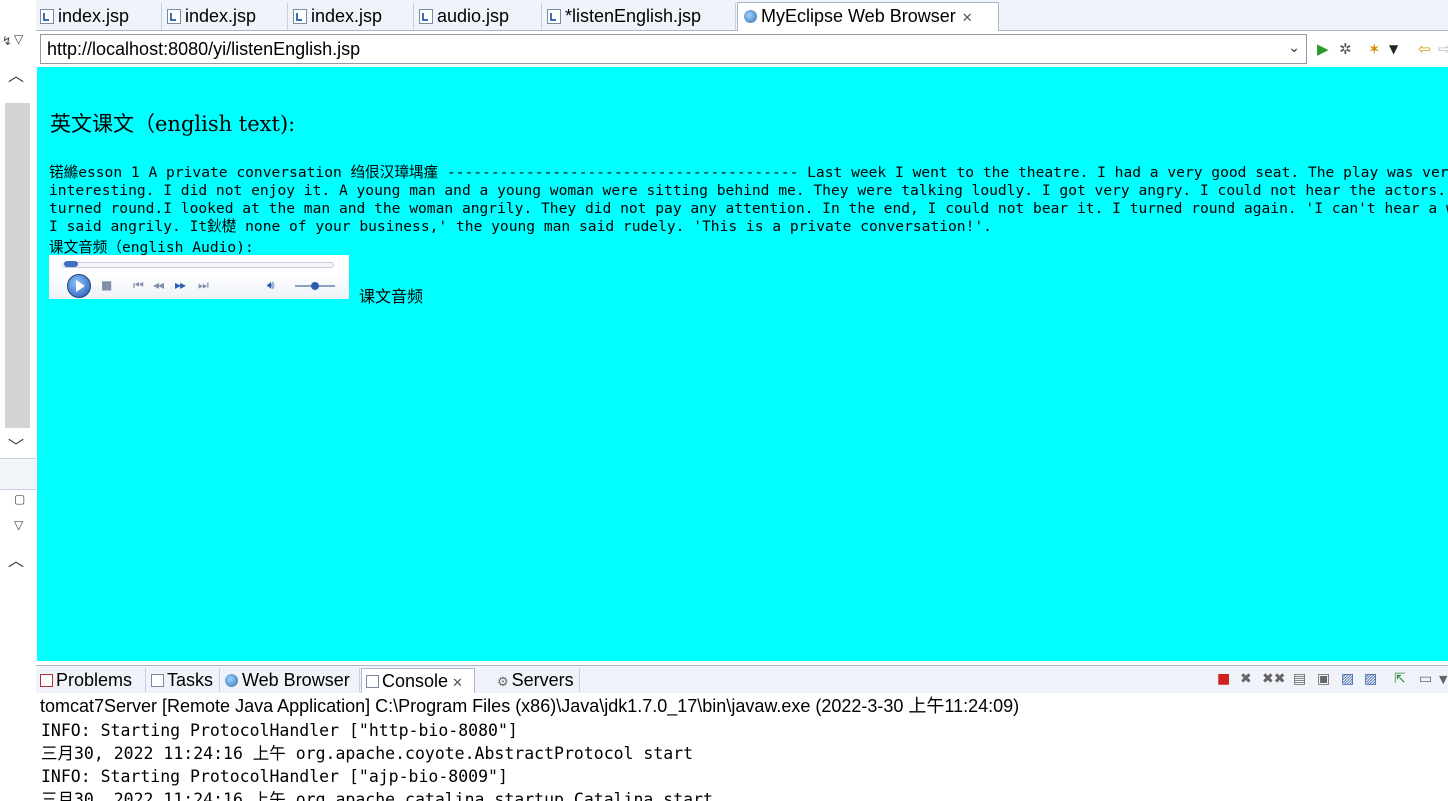  I want to click on next-icon: ⏭, so click(203, 285).